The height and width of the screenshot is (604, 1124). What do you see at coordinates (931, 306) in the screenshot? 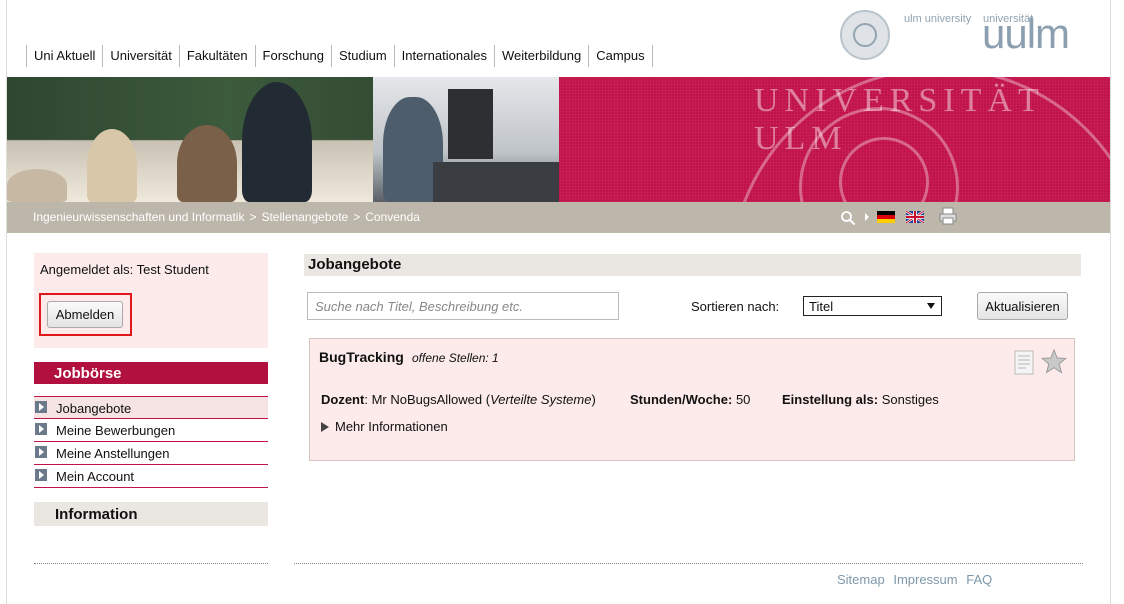
I see `chevron-down-icon` at bounding box center [931, 306].